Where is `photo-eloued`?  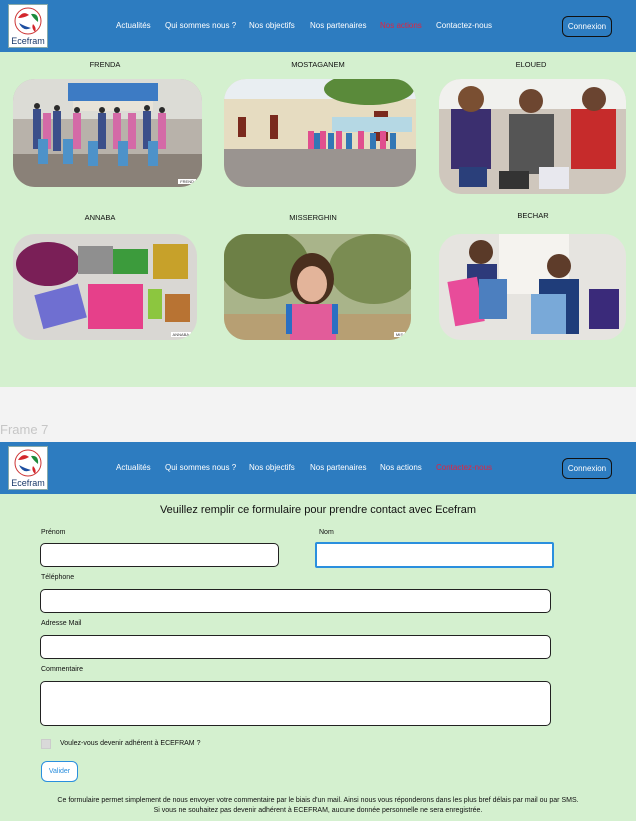
photo-eloued is located at coordinates (532, 136).